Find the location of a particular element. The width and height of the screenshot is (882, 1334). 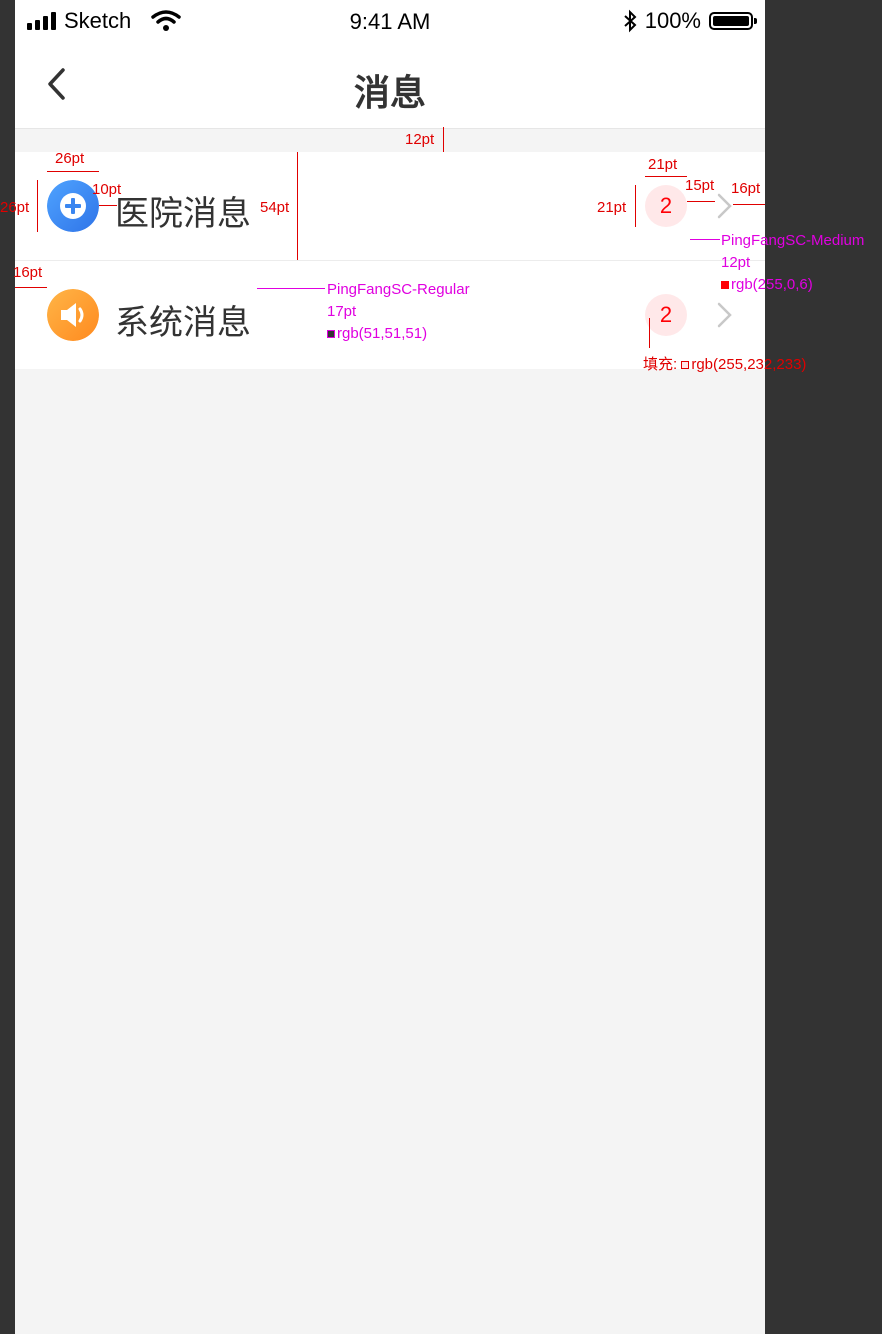

annotation-badge-font: PingFangSC-Medium is located at coordinates (793, 240).